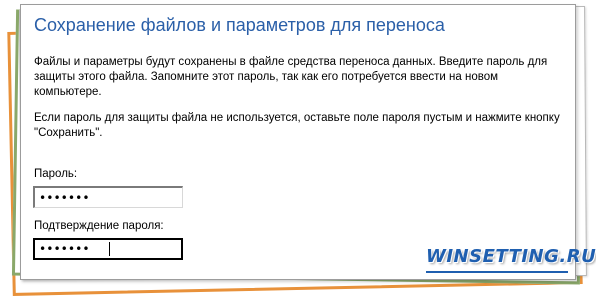 This screenshot has height=296, width=596. I want to click on password-input, so click(108, 197).